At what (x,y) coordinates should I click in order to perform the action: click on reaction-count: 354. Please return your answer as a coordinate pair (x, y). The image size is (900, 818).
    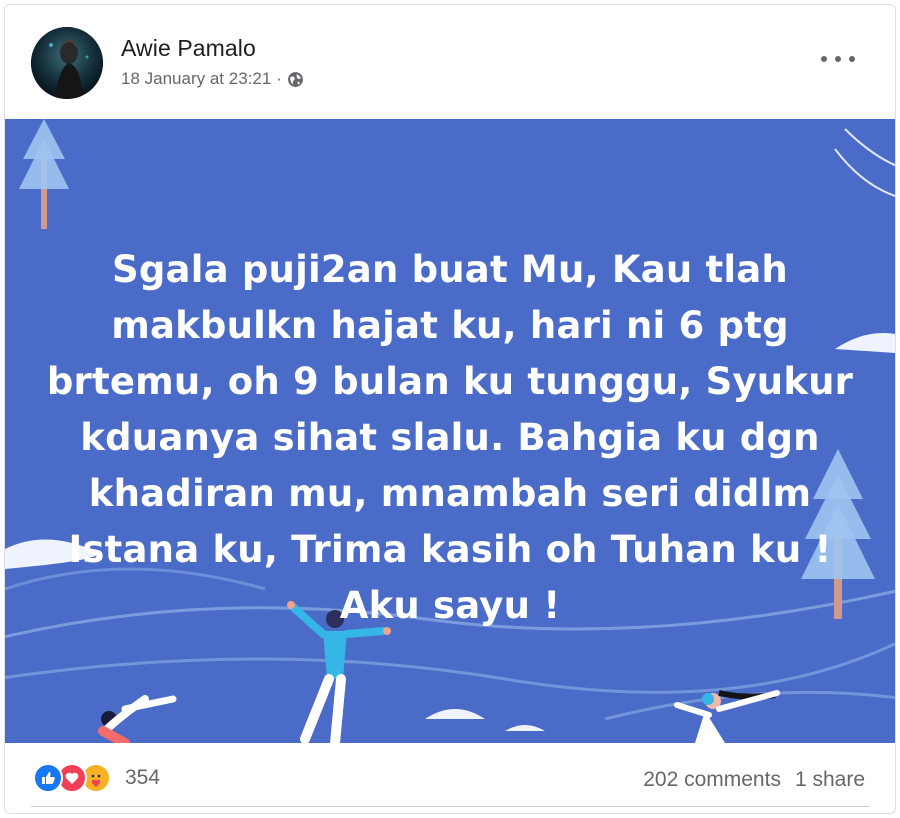
    Looking at the image, I should click on (143, 777).